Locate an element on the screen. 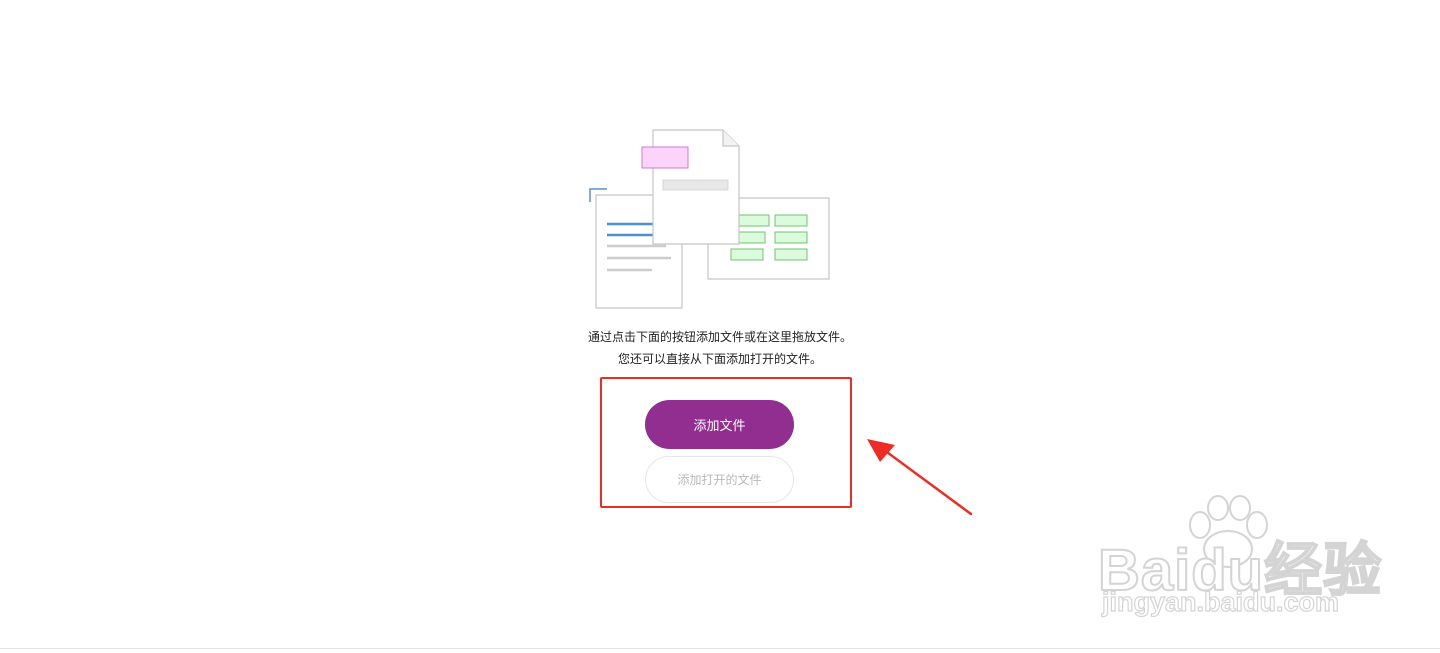 Image resolution: width=1440 pixels, height=653 pixels. baidu-watermark: Baidu经验 jingyan.baidu.com is located at coordinates (1239, 560).